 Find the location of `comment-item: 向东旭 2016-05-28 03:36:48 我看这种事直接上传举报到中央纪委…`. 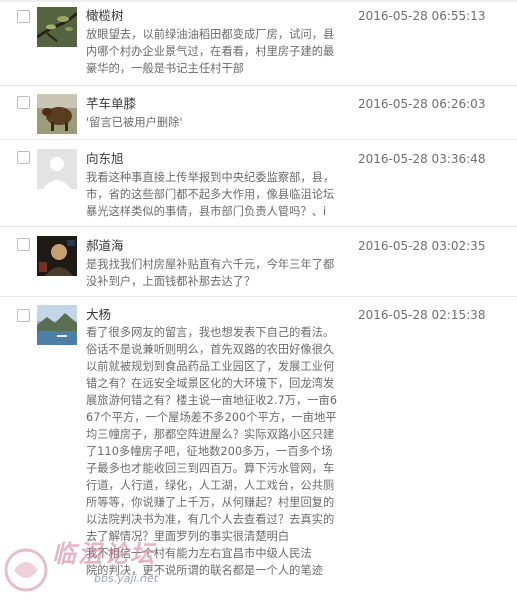

comment-item: 向东旭 2016-05-28 03:36:48 我看这种事直接上传举报到中央纪委… is located at coordinates (258, 183).